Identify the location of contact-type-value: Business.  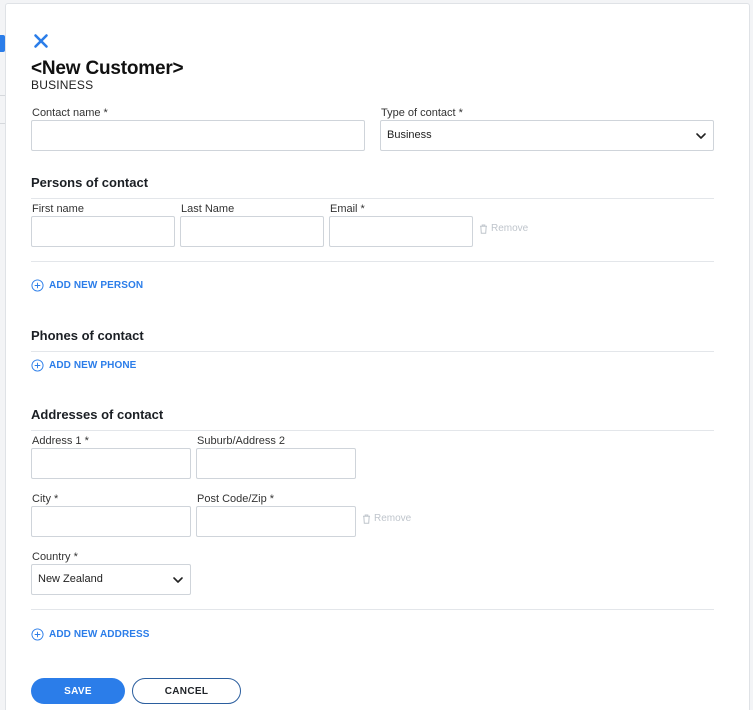
(409, 135).